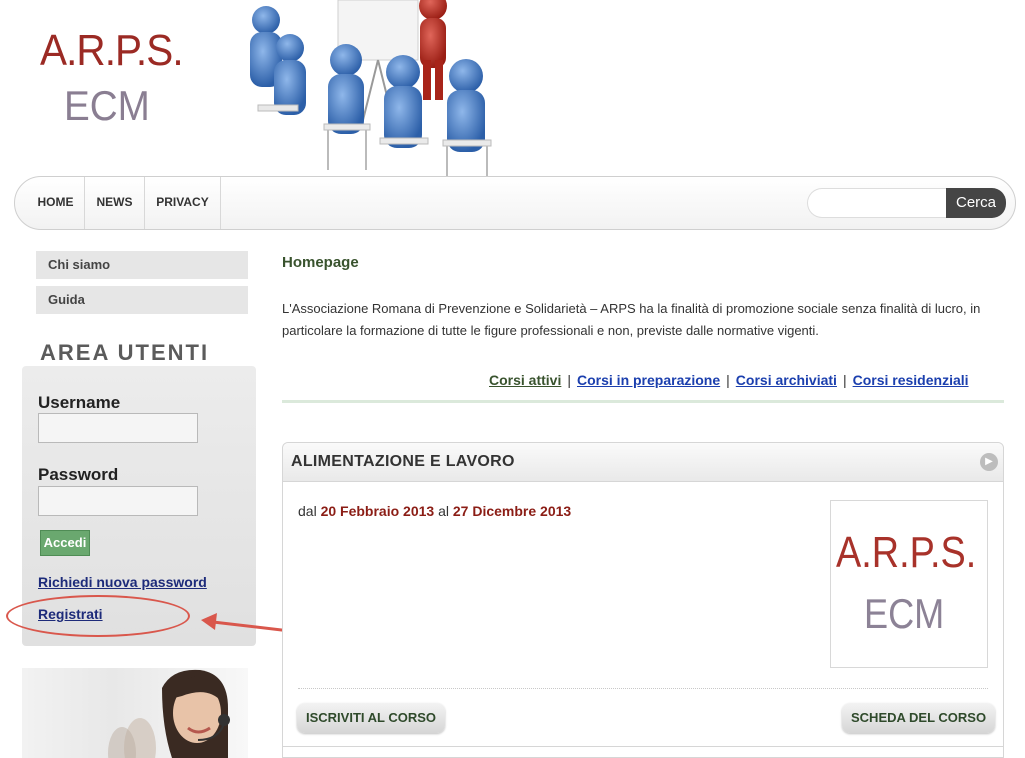 The image size is (1025, 758). What do you see at coordinates (512, 511) in the screenshot?
I see `date-end: 27 Dicembre 2013` at bounding box center [512, 511].